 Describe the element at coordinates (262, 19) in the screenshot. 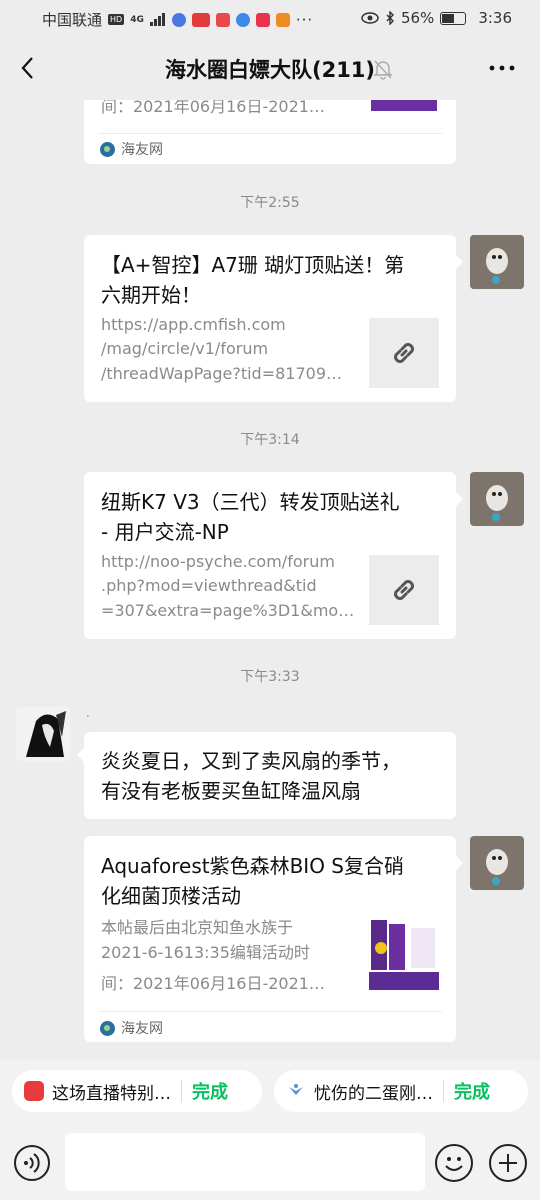

I see `heart-app-icon` at that location.